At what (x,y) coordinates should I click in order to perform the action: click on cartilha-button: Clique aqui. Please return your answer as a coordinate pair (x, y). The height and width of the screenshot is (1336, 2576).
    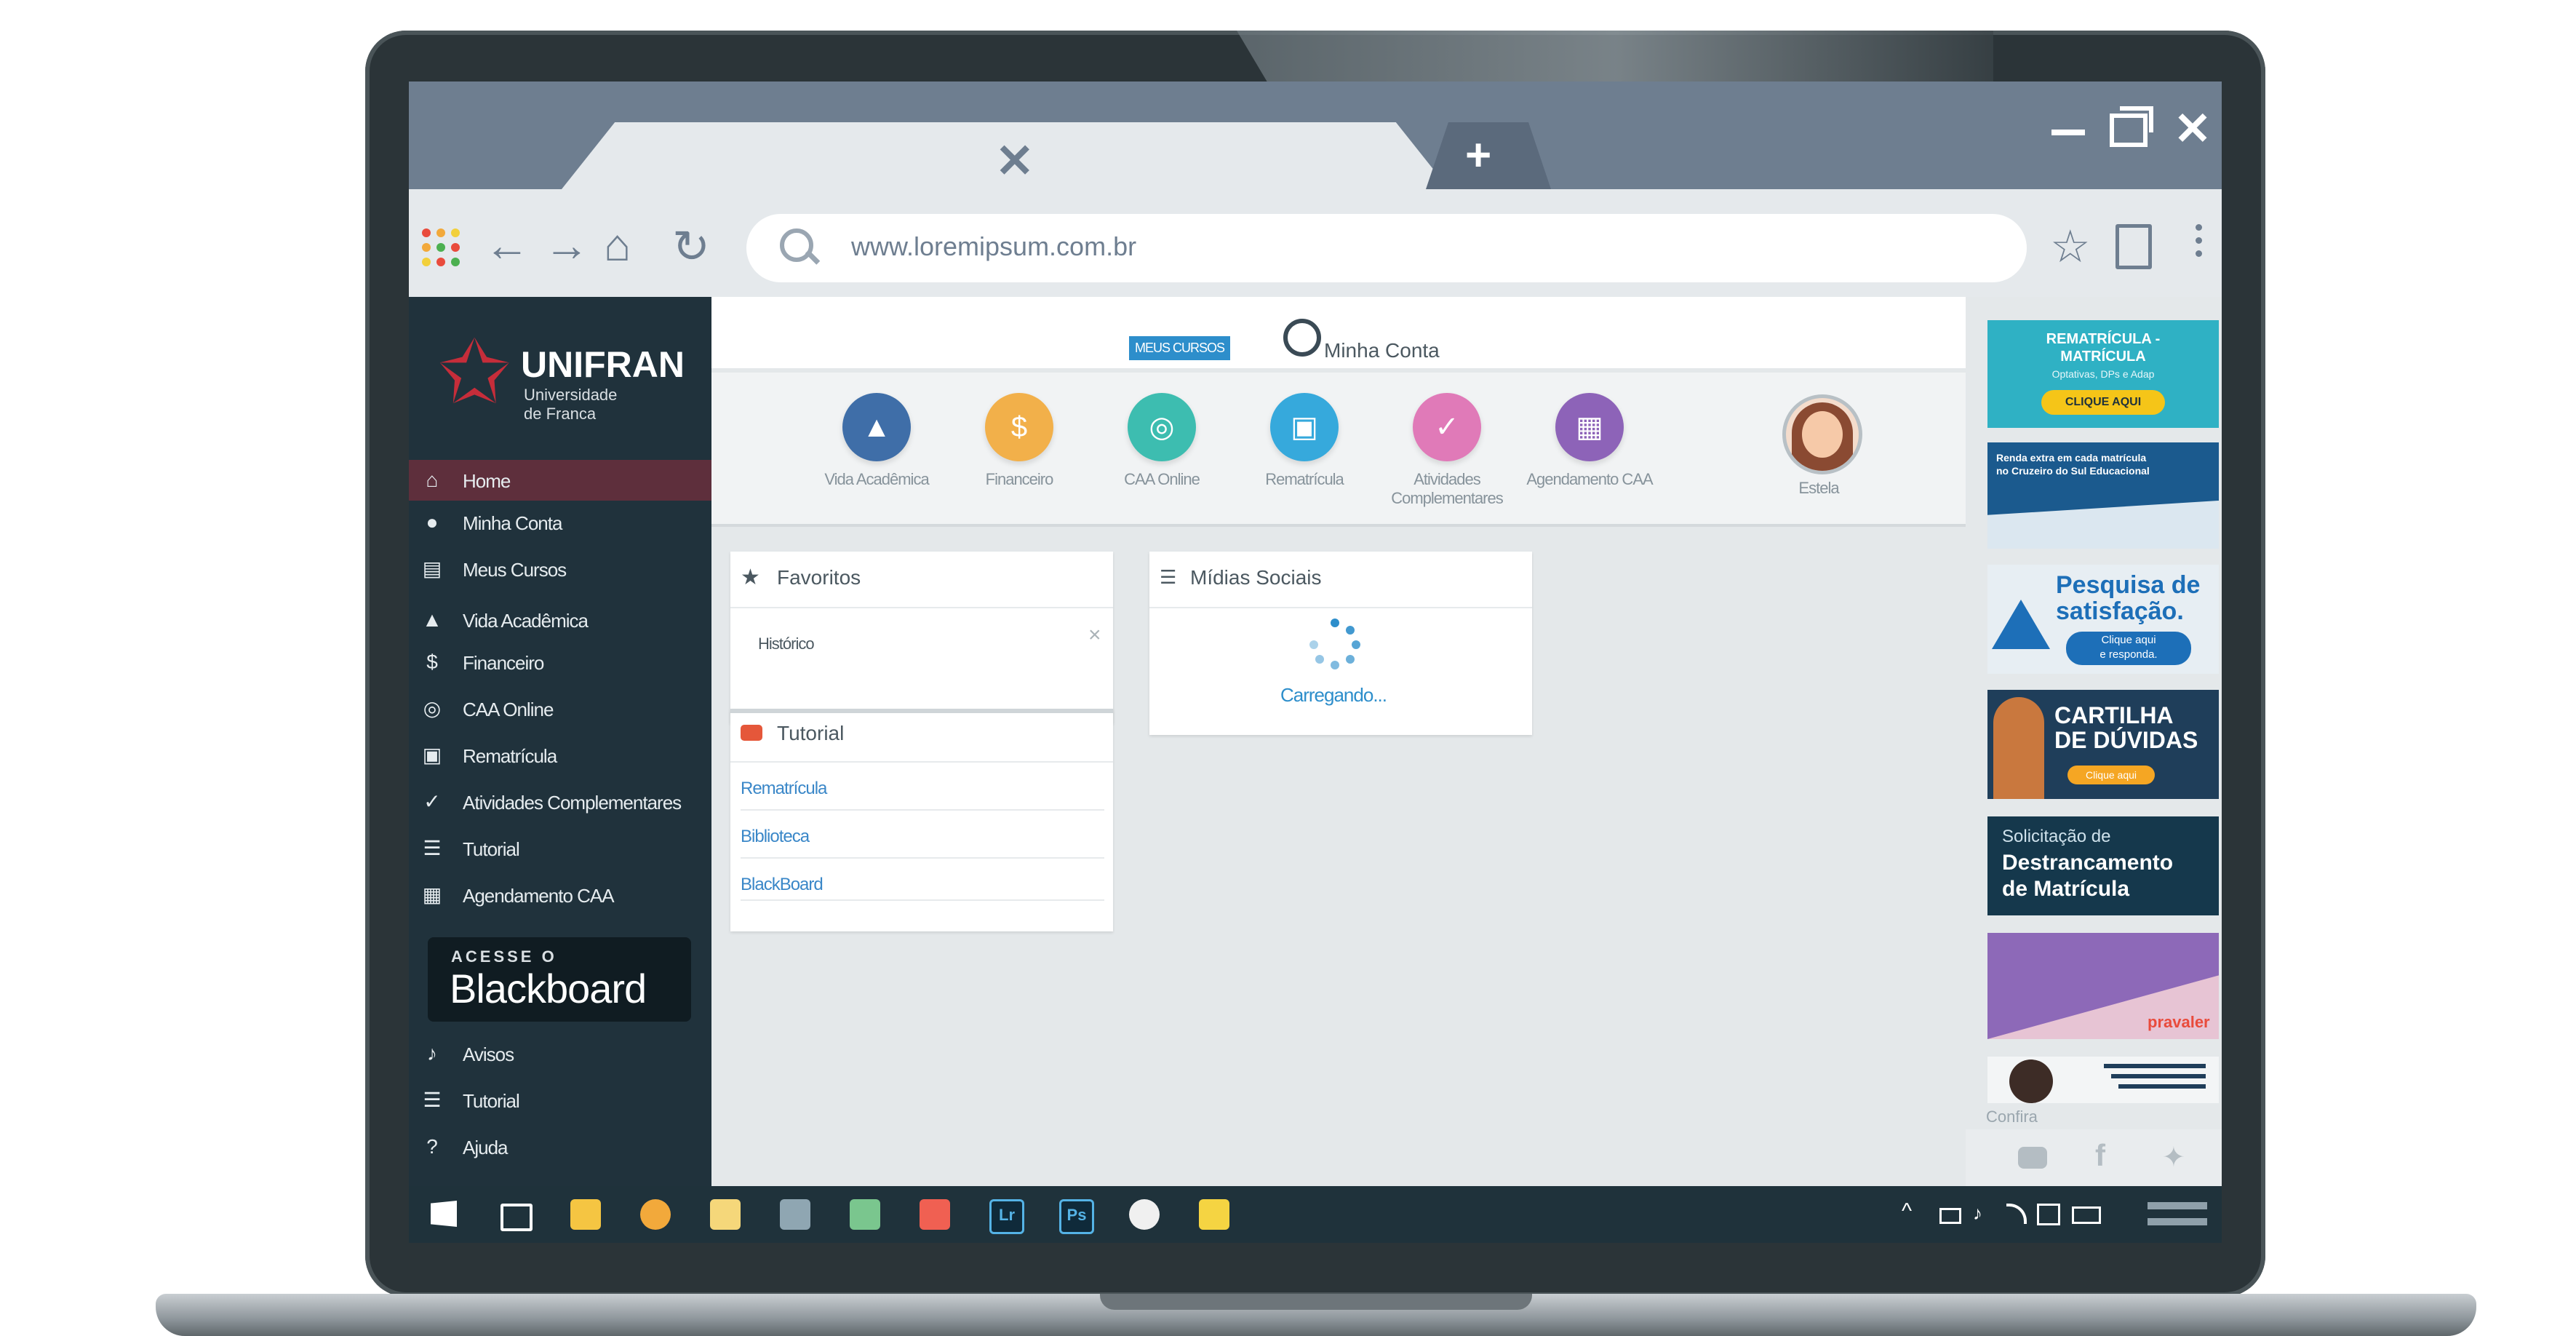
    Looking at the image, I should click on (2111, 775).